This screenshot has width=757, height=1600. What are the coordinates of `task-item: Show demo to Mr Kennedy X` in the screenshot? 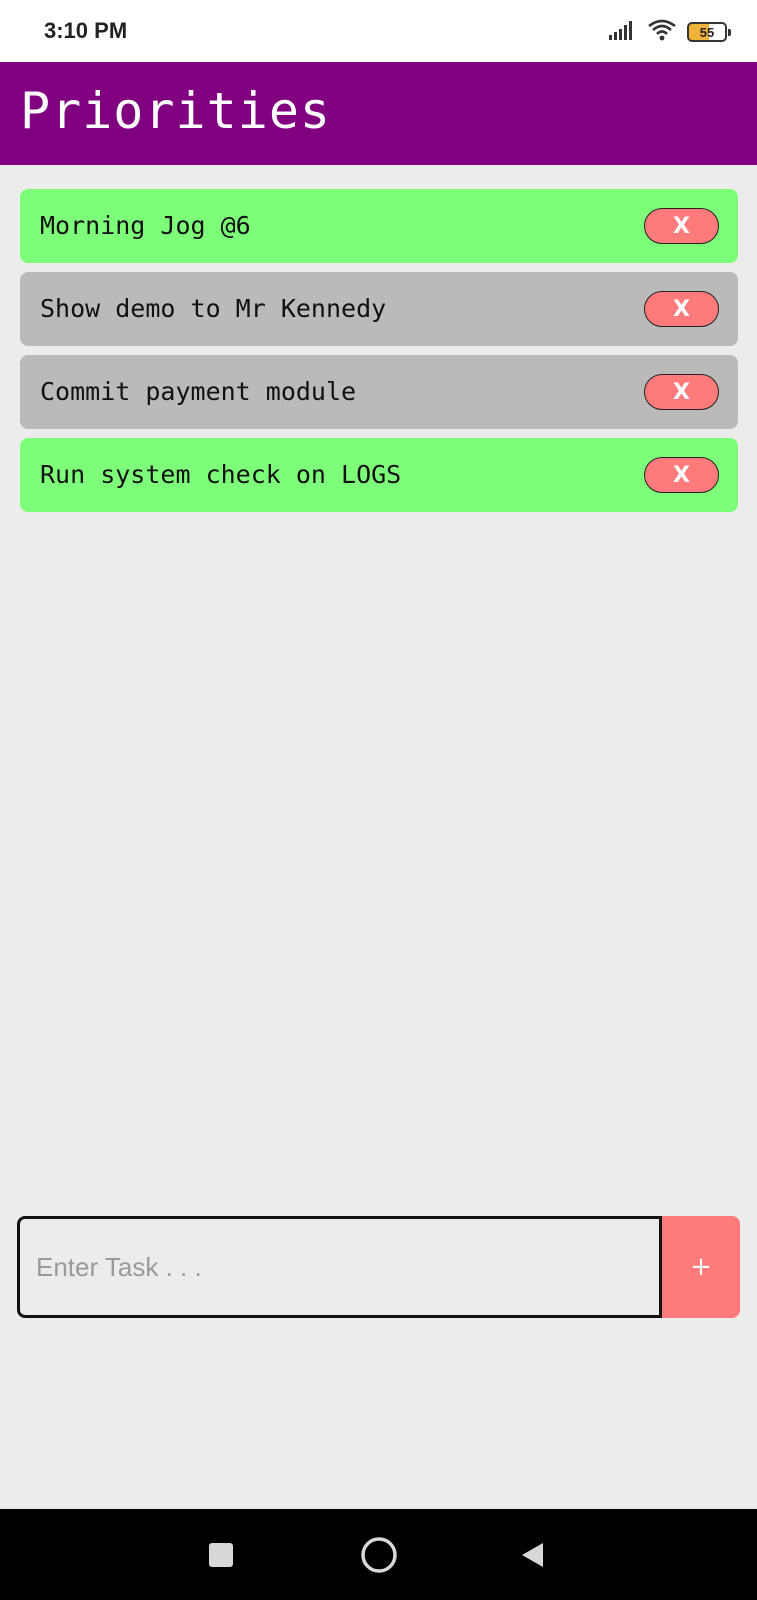 It's located at (379, 309).